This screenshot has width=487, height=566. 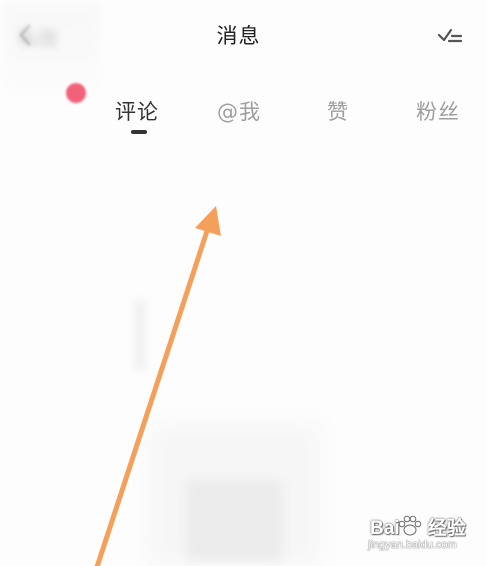 What do you see at coordinates (438, 111) in the screenshot?
I see `tab-followers: 粉丝` at bounding box center [438, 111].